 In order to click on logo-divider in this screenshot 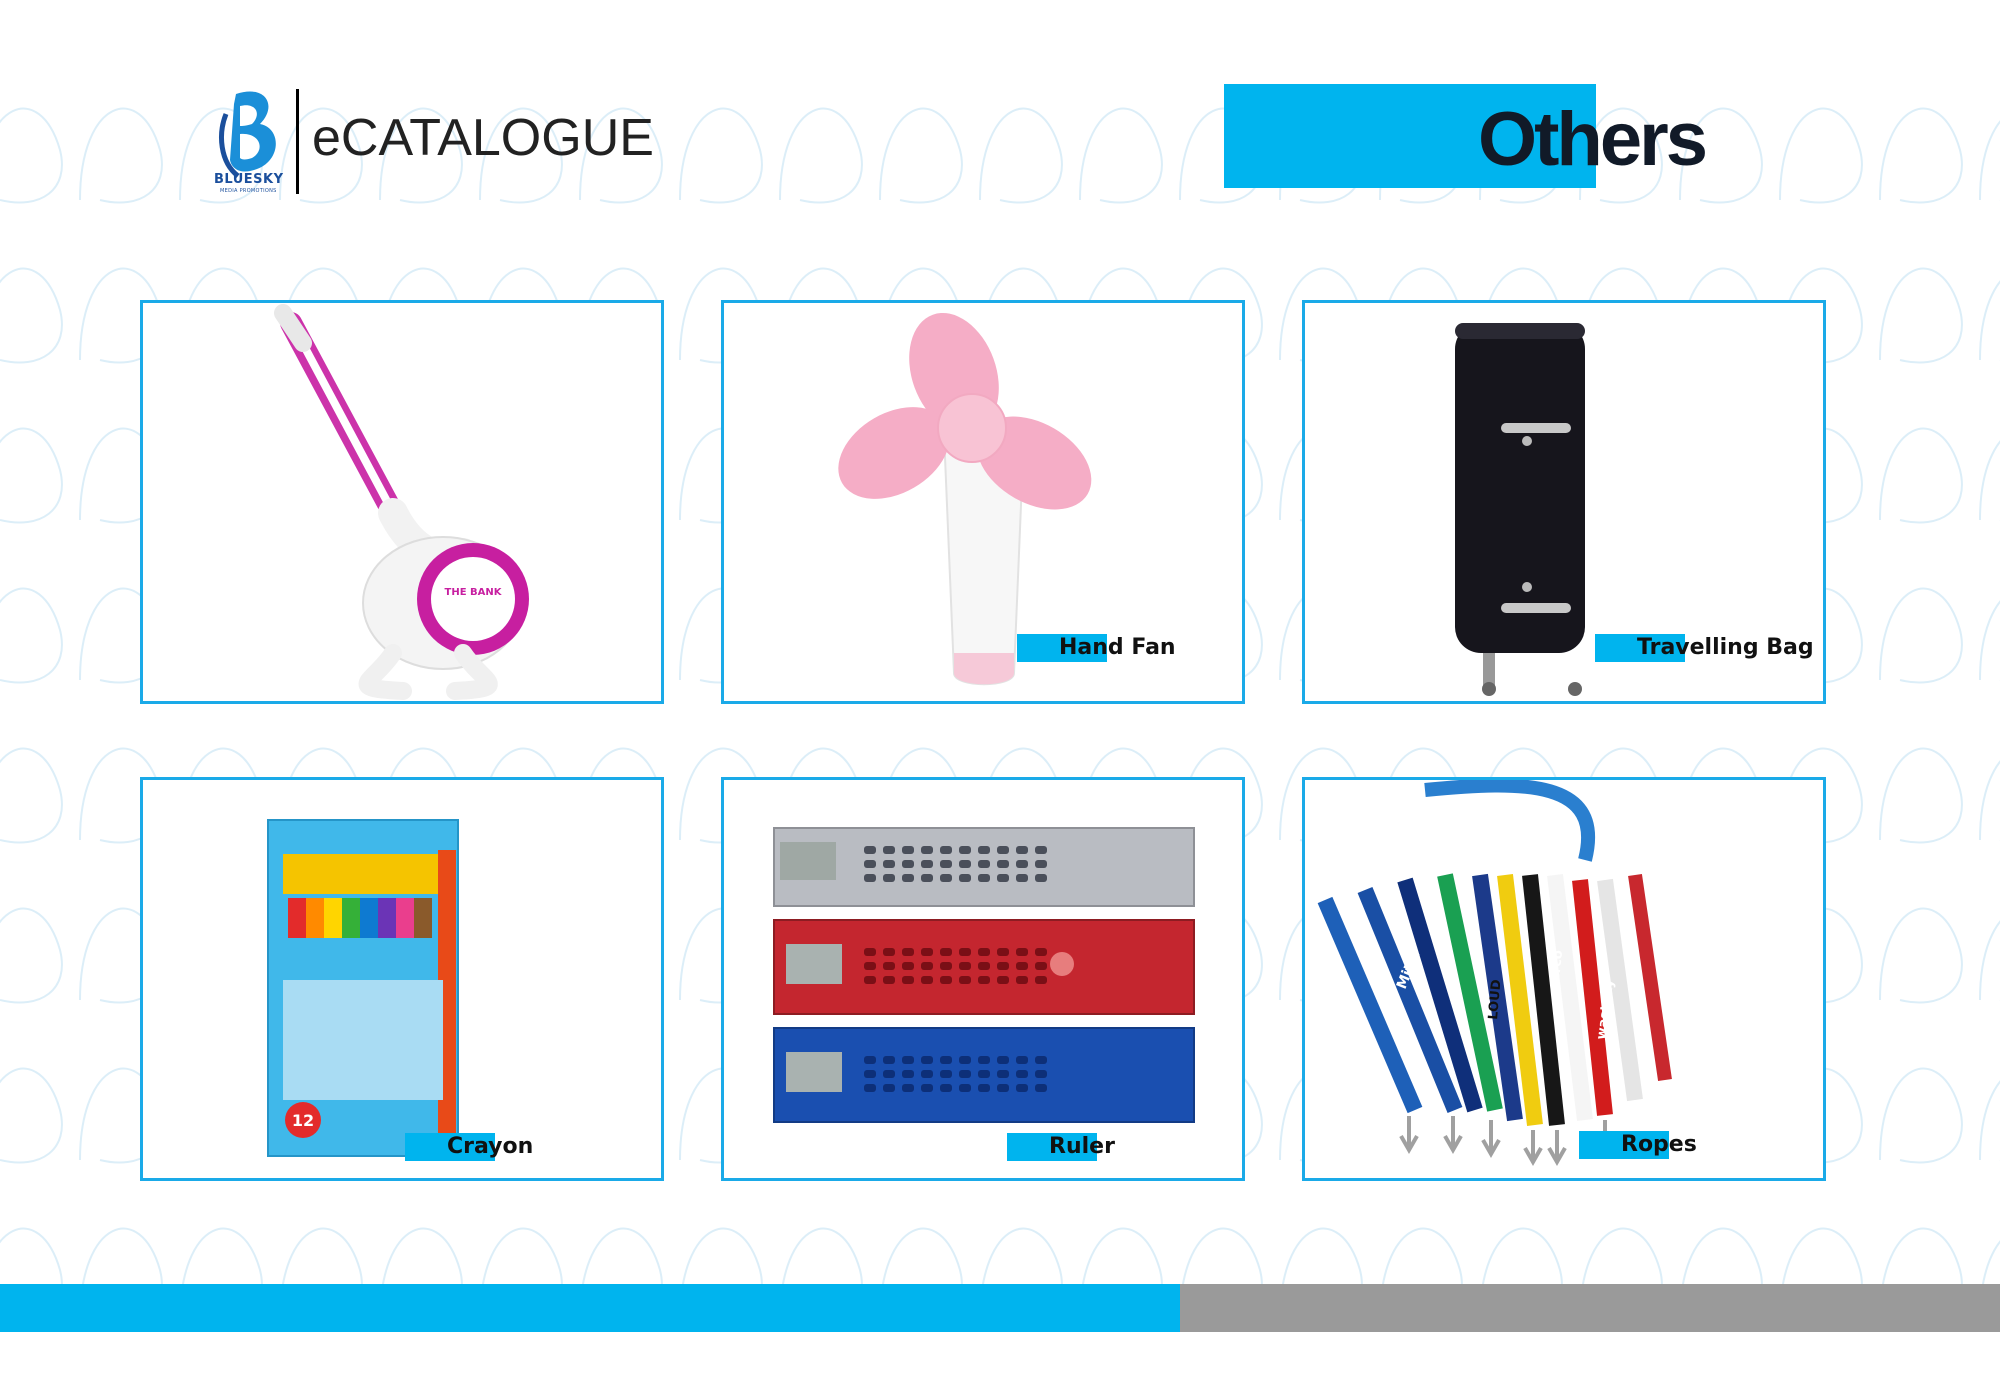, I will do `click(297, 141)`.